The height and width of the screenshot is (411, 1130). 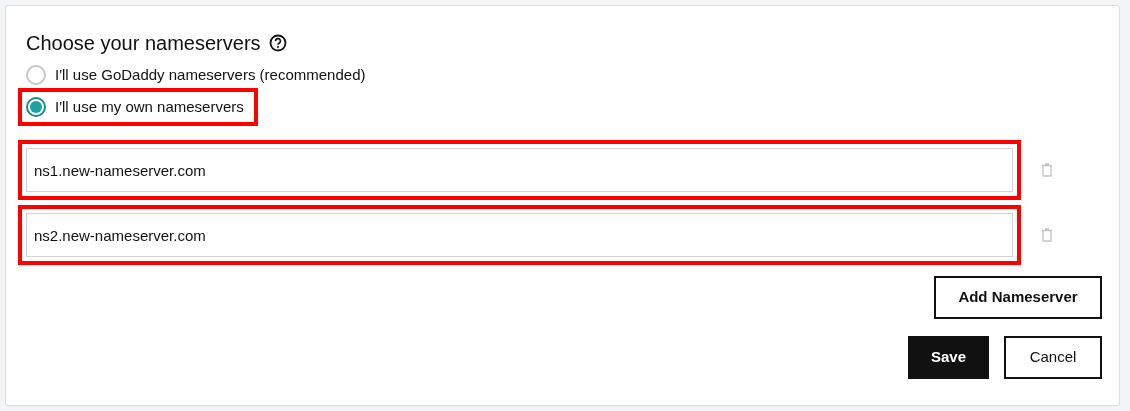 I want to click on nameserver-field: ns2.new-nameserver.com, so click(x=519, y=235).